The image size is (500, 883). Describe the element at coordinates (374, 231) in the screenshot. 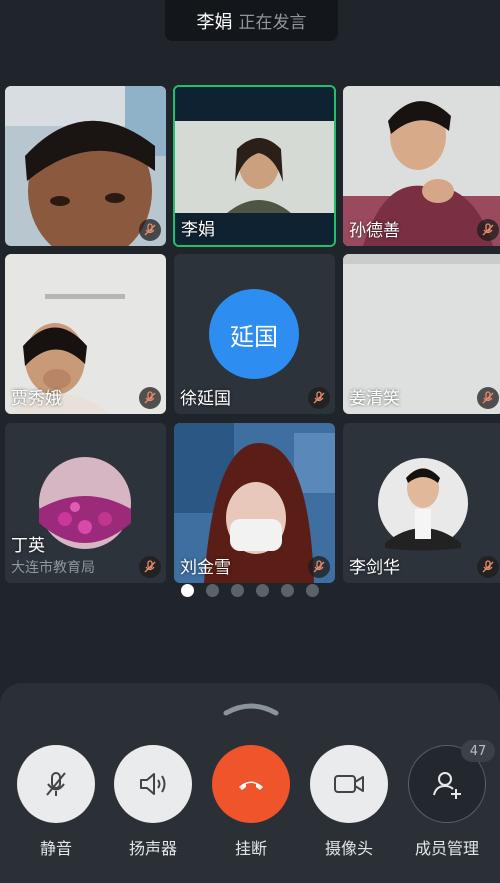

I see `participant-name: 孙德善` at that location.